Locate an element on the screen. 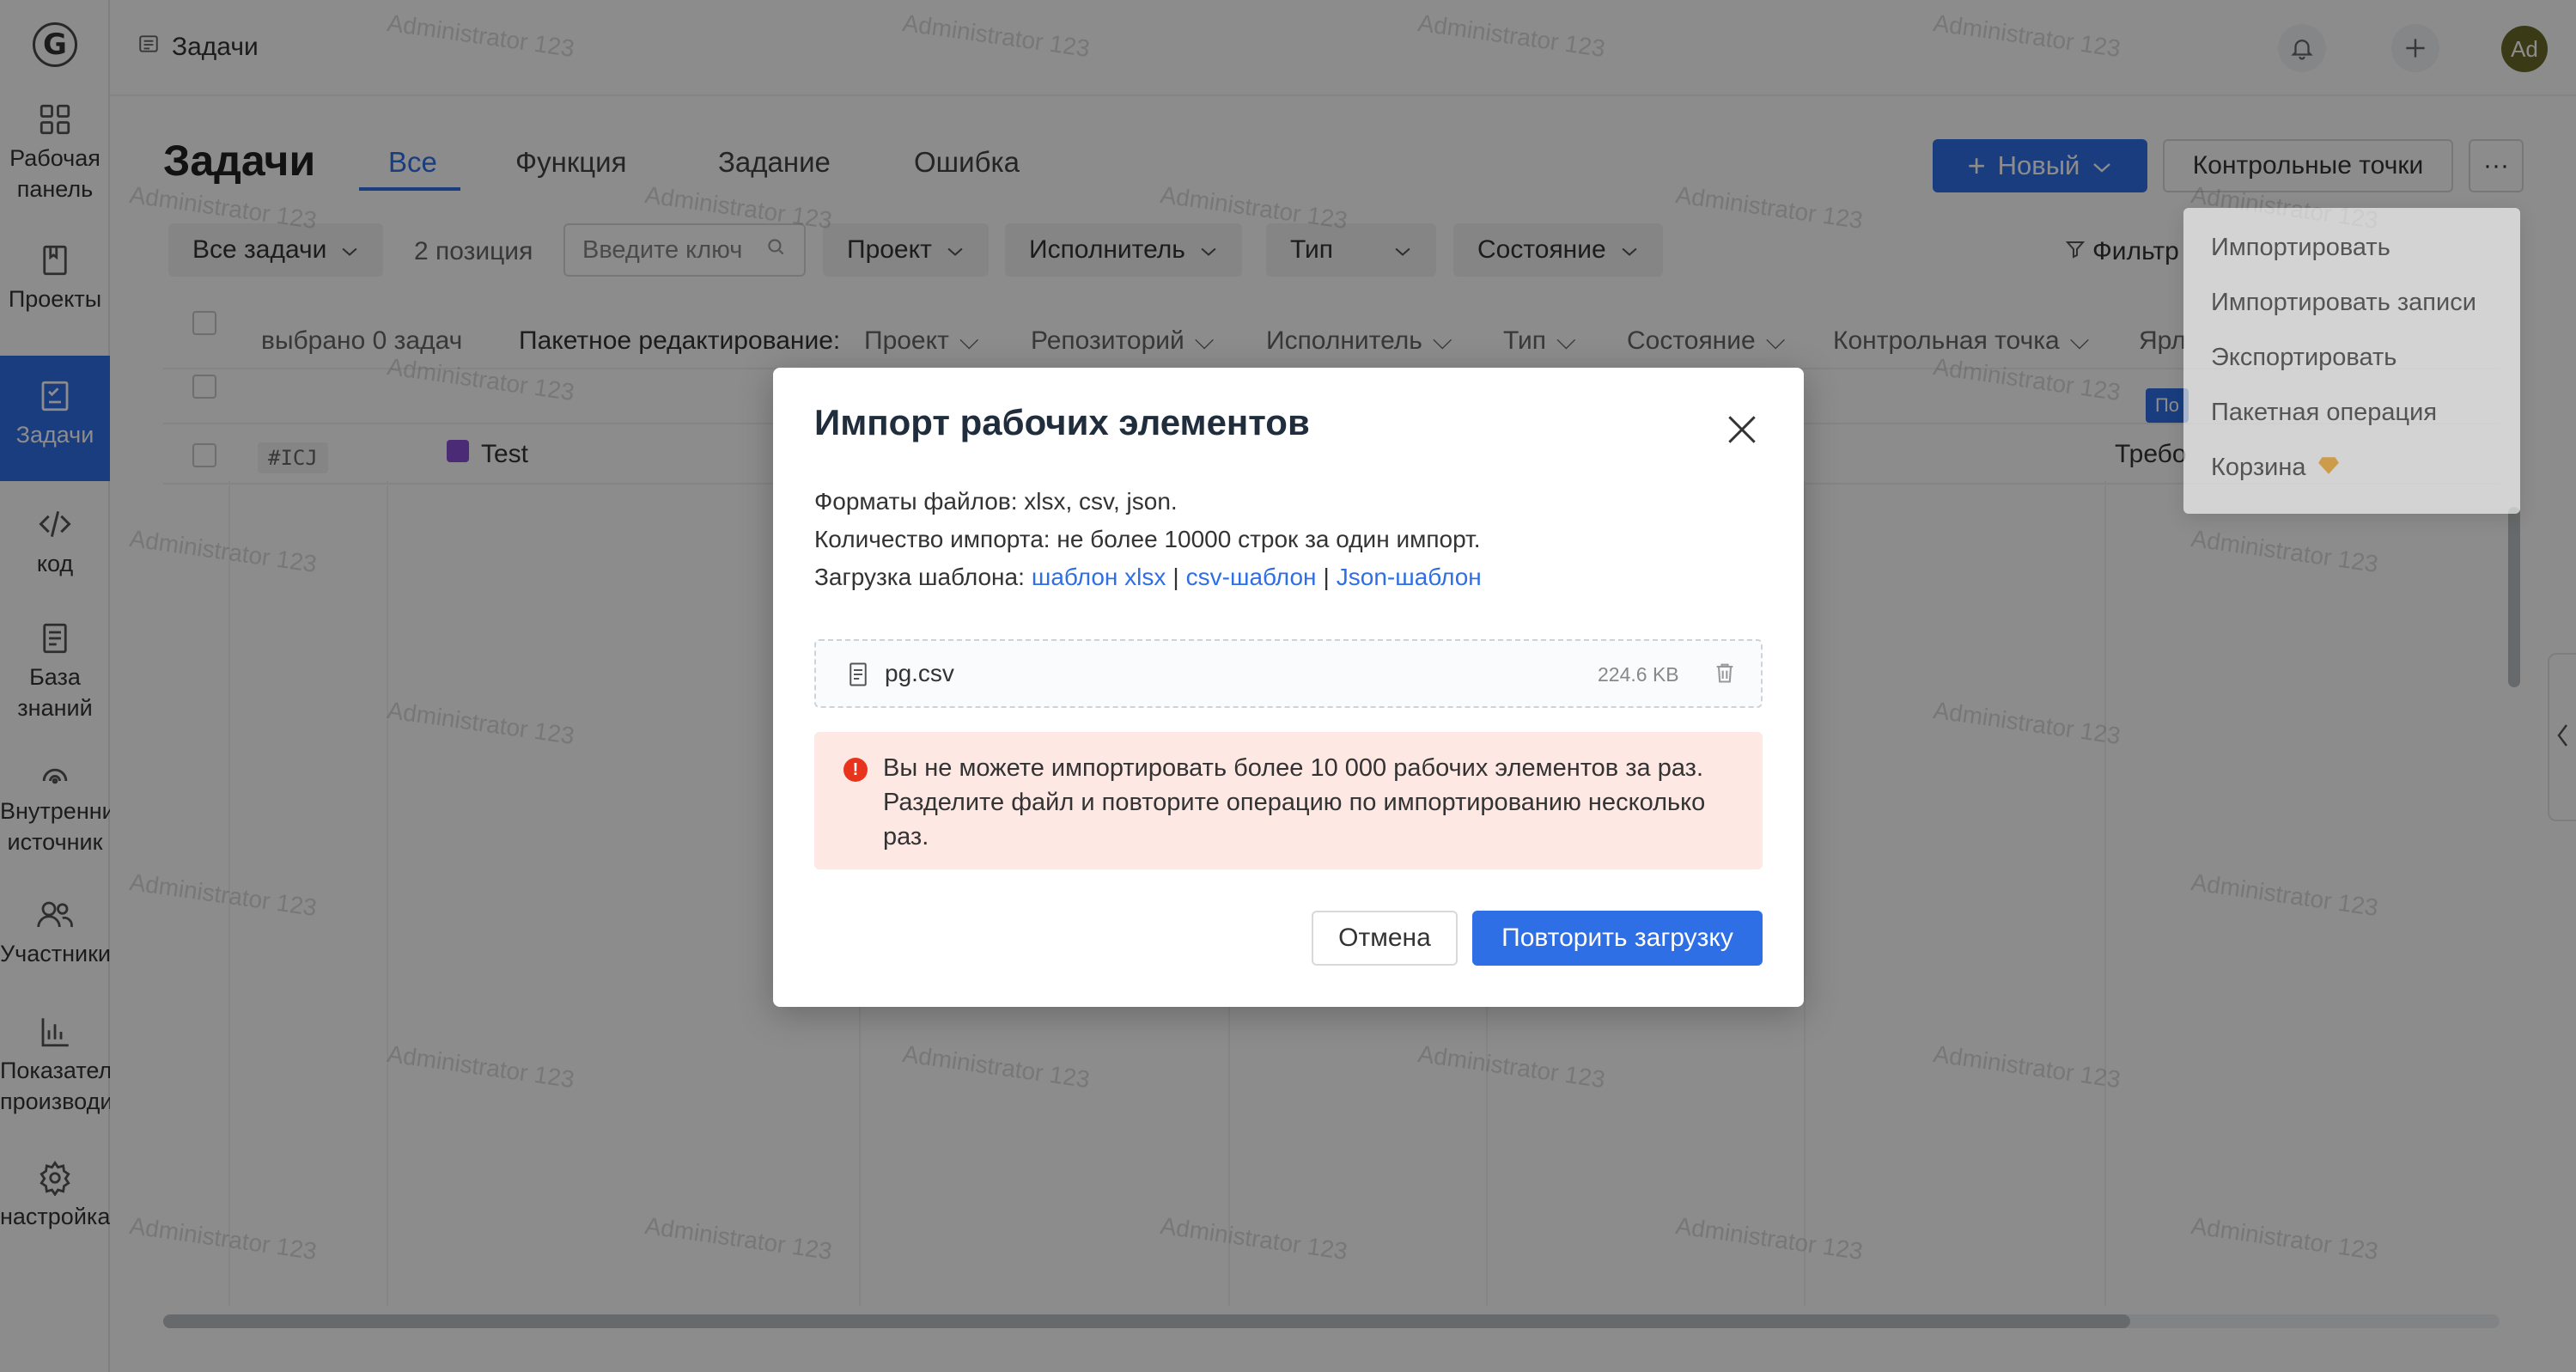 This screenshot has width=2576, height=1372. file-name: pg.csv is located at coordinates (919, 673).